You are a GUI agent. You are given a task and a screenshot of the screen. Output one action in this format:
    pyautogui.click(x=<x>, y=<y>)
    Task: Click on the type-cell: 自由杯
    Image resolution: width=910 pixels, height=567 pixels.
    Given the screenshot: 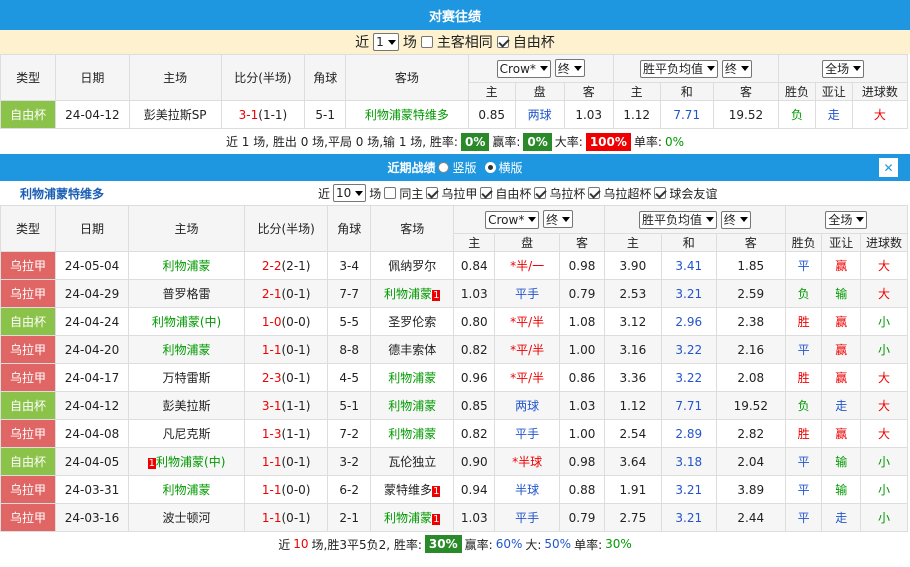 What is the action you would take?
    pyautogui.click(x=28, y=461)
    